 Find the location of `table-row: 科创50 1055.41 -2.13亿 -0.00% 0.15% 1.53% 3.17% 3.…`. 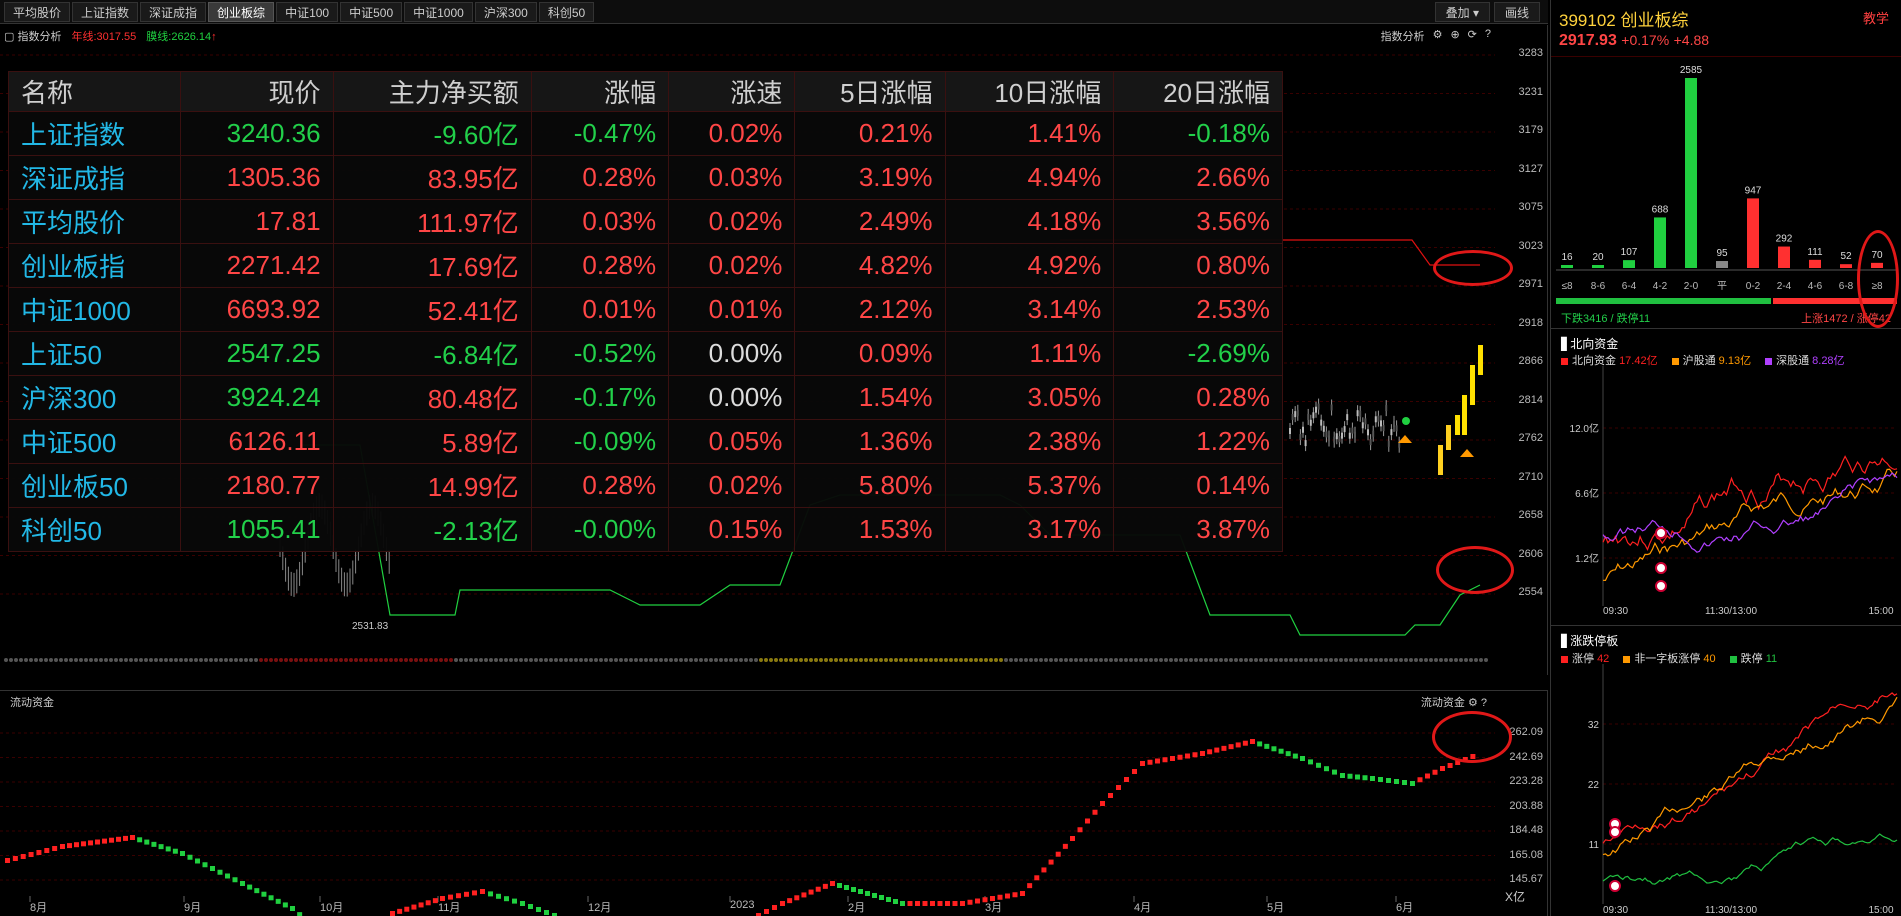

table-row: 科创50 1055.41 -2.13亿 -0.00% 0.15% 1.53% 3.17% 3.… is located at coordinates (645, 529).